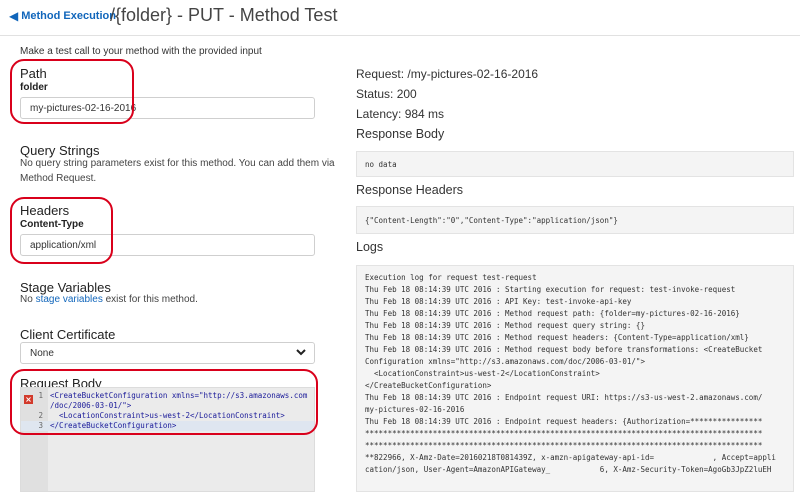  Describe the element at coordinates (370, 247) in the screenshot. I see `logs-title: Logs` at that location.